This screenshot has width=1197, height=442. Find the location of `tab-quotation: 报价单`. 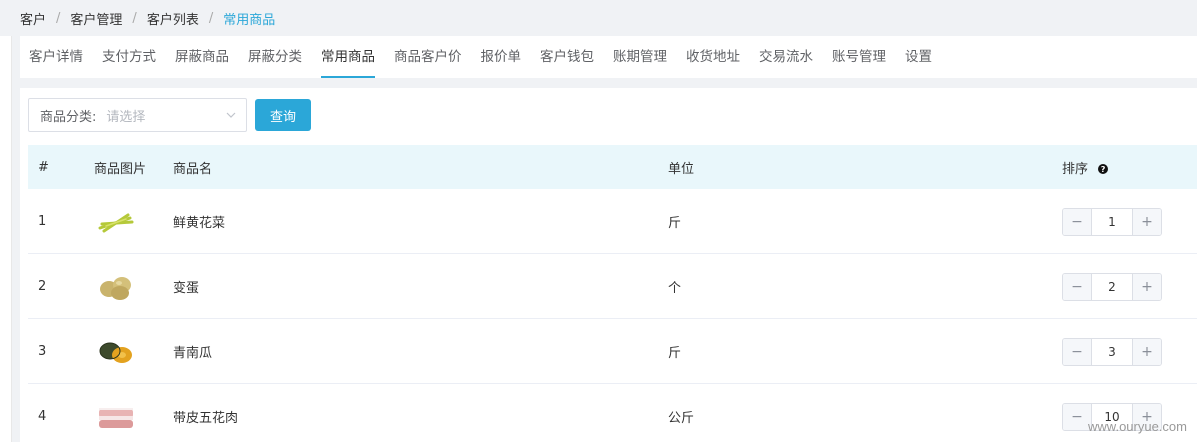

tab-quotation: 报价单 is located at coordinates (501, 57).